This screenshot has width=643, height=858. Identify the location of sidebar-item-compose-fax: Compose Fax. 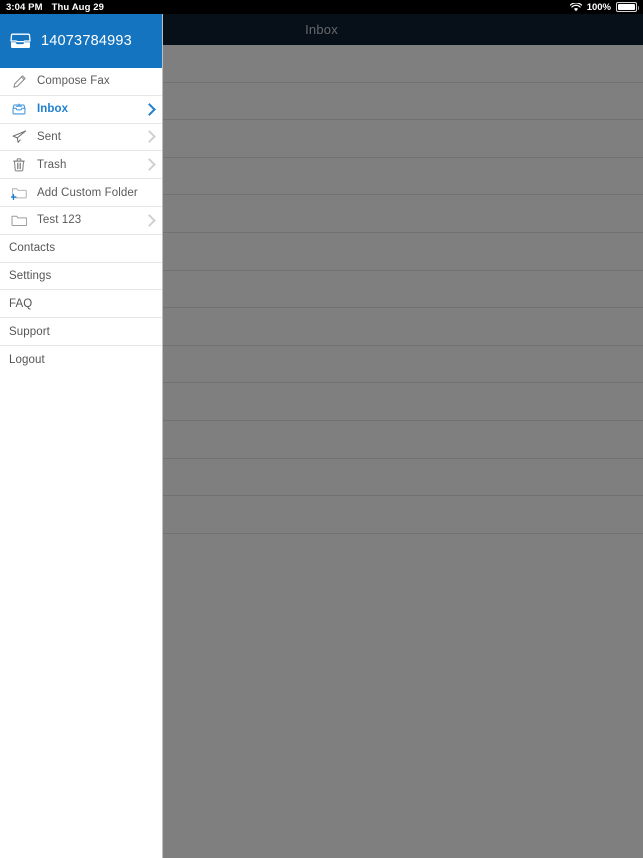
(81, 82).